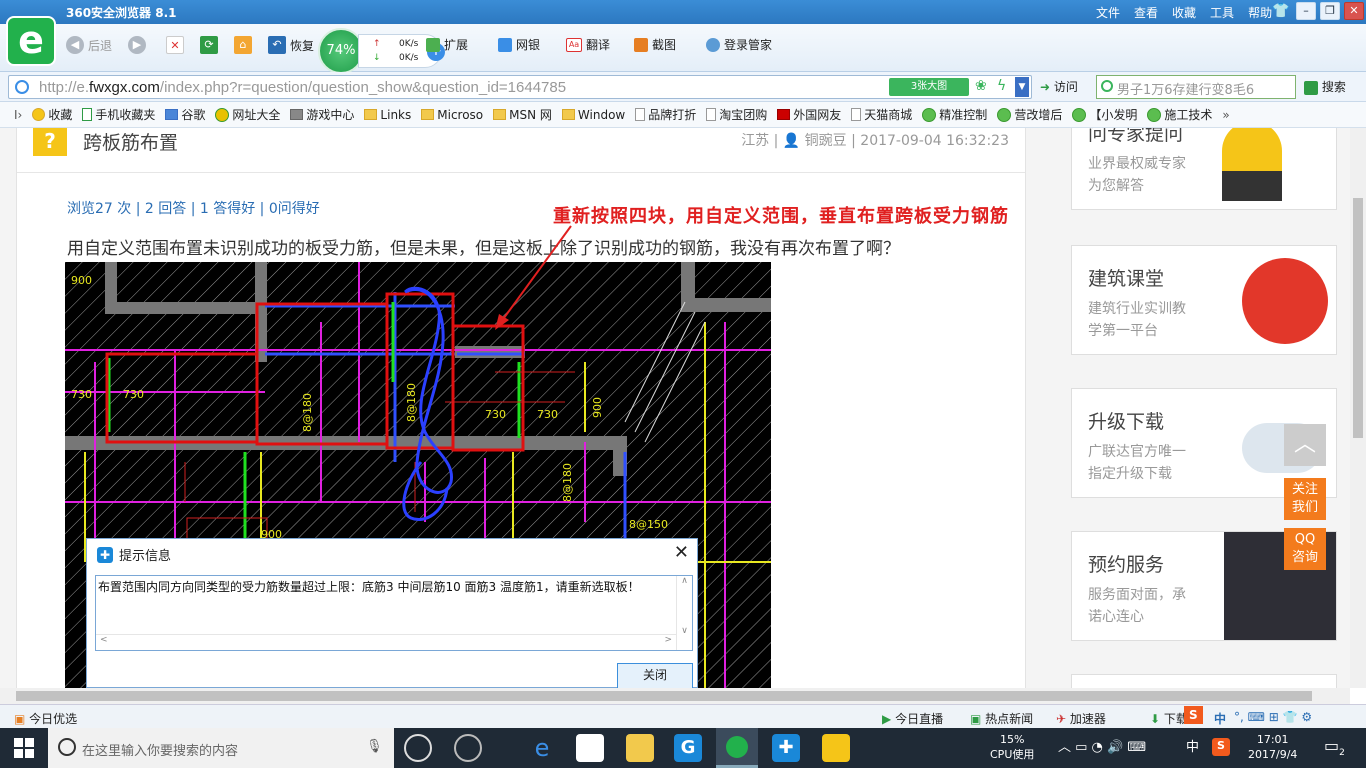  What do you see at coordinates (1012, 747) in the screenshot?
I see `cpu-usage: 15% CPU使用` at bounding box center [1012, 747].